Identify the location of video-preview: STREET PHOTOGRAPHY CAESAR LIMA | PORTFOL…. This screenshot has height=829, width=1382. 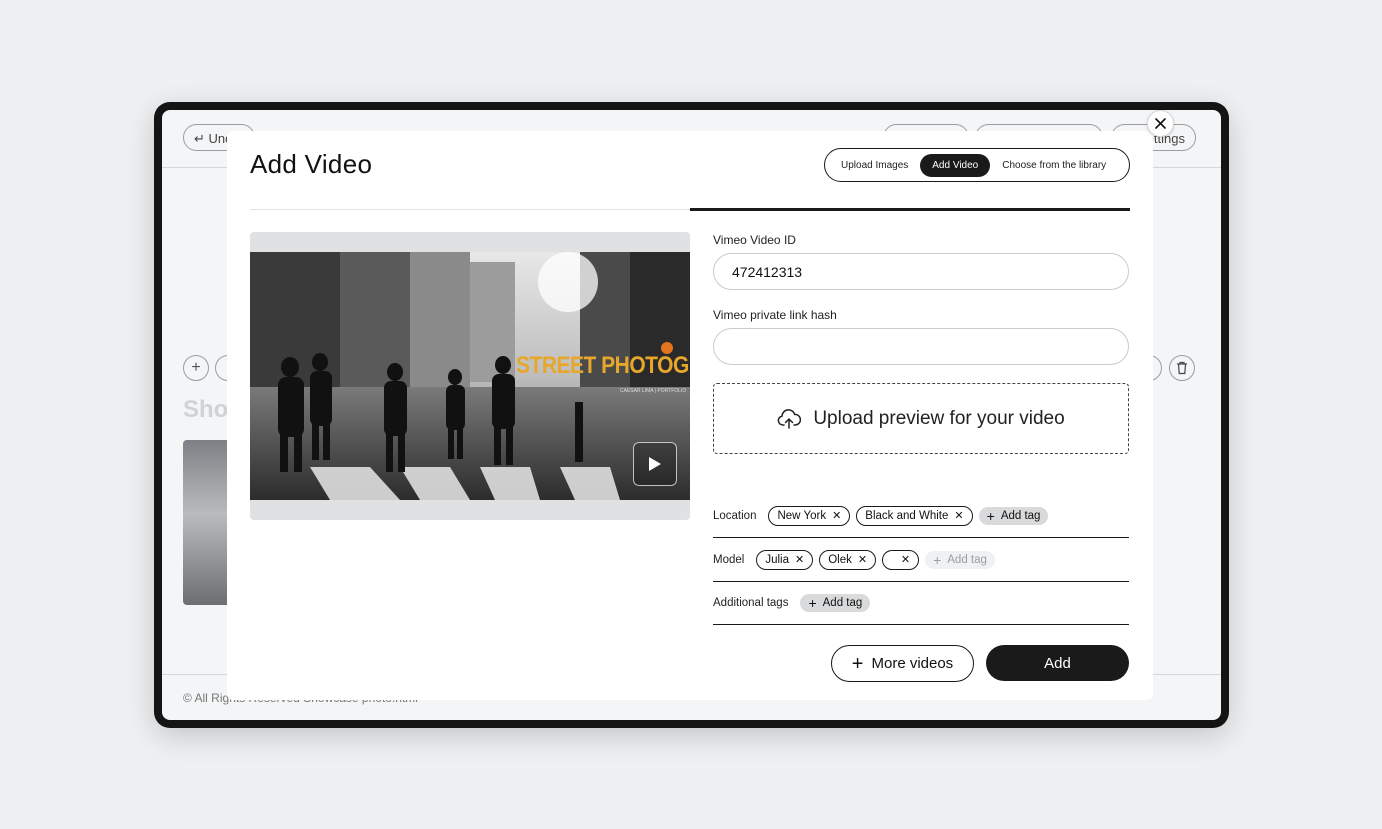
(470, 376).